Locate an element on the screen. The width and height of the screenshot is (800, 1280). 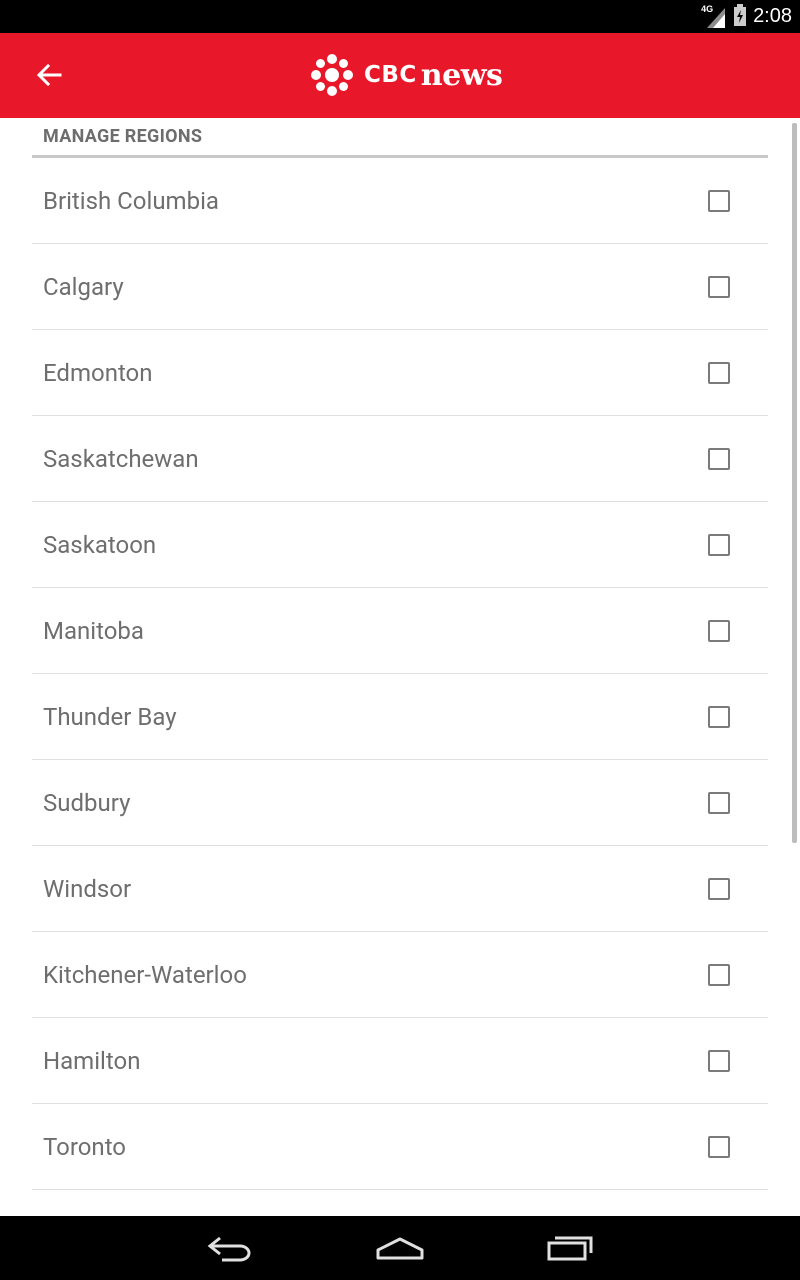
region-label: Edmonton is located at coordinates (98, 372).